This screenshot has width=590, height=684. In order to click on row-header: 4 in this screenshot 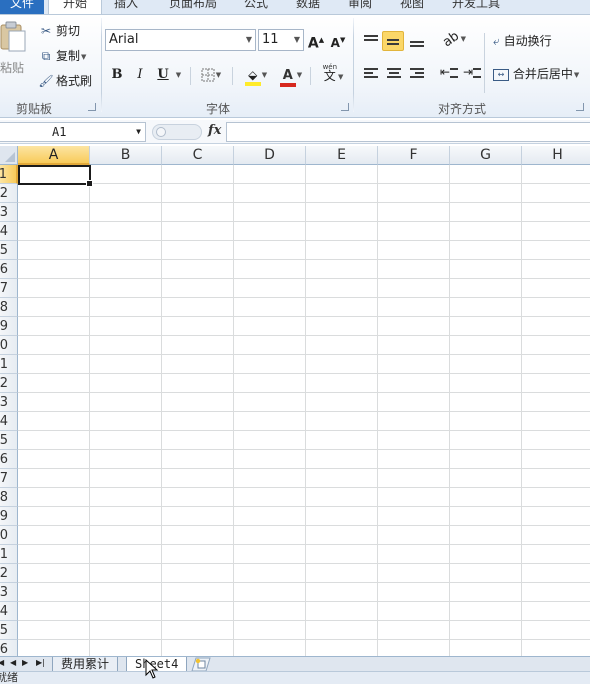, I will do `click(9, 231)`.